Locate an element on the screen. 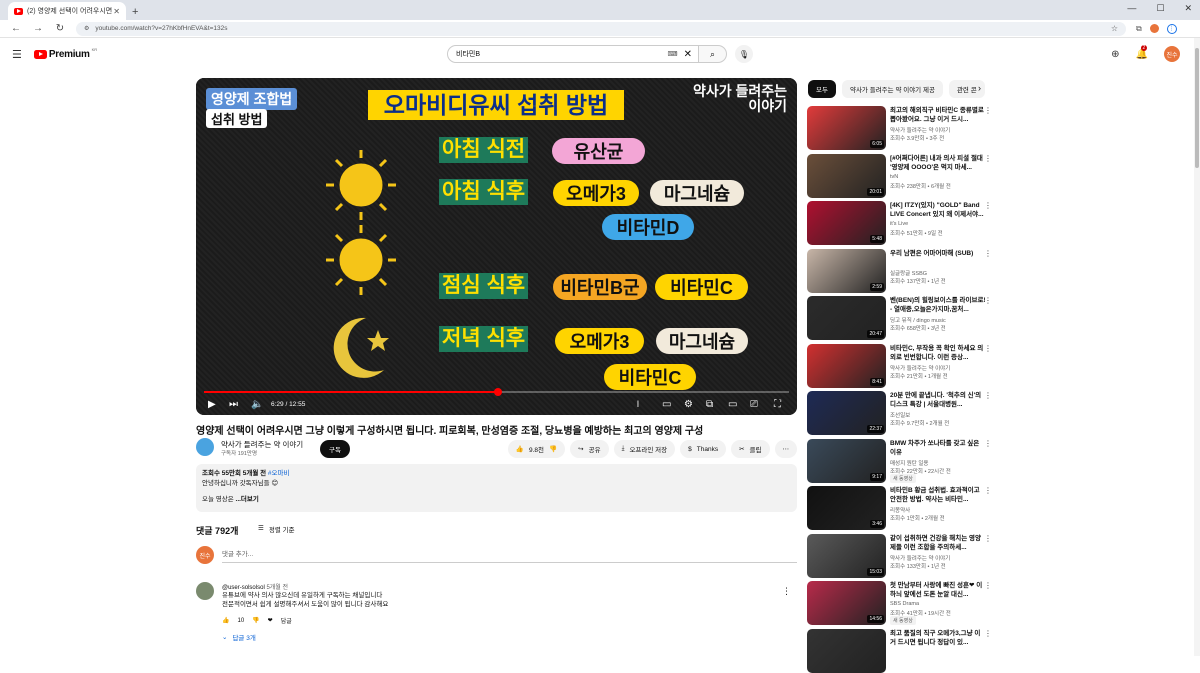 Image resolution: width=1200 pixels, height=673 pixels. close-window-icon: ✕ is located at coordinates (1188, 8).